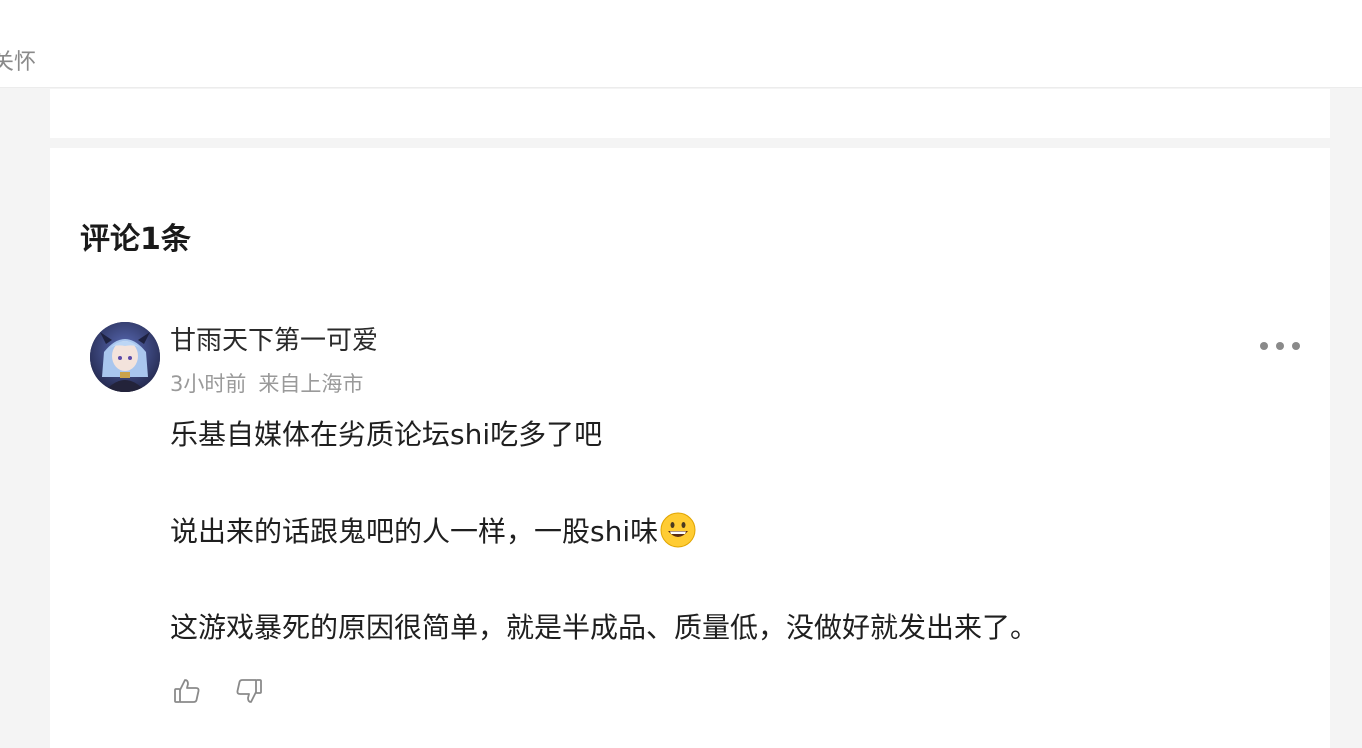 This screenshot has height=748, width=1362. What do you see at coordinates (690, 113) in the screenshot?
I see `previous-card-bottom` at bounding box center [690, 113].